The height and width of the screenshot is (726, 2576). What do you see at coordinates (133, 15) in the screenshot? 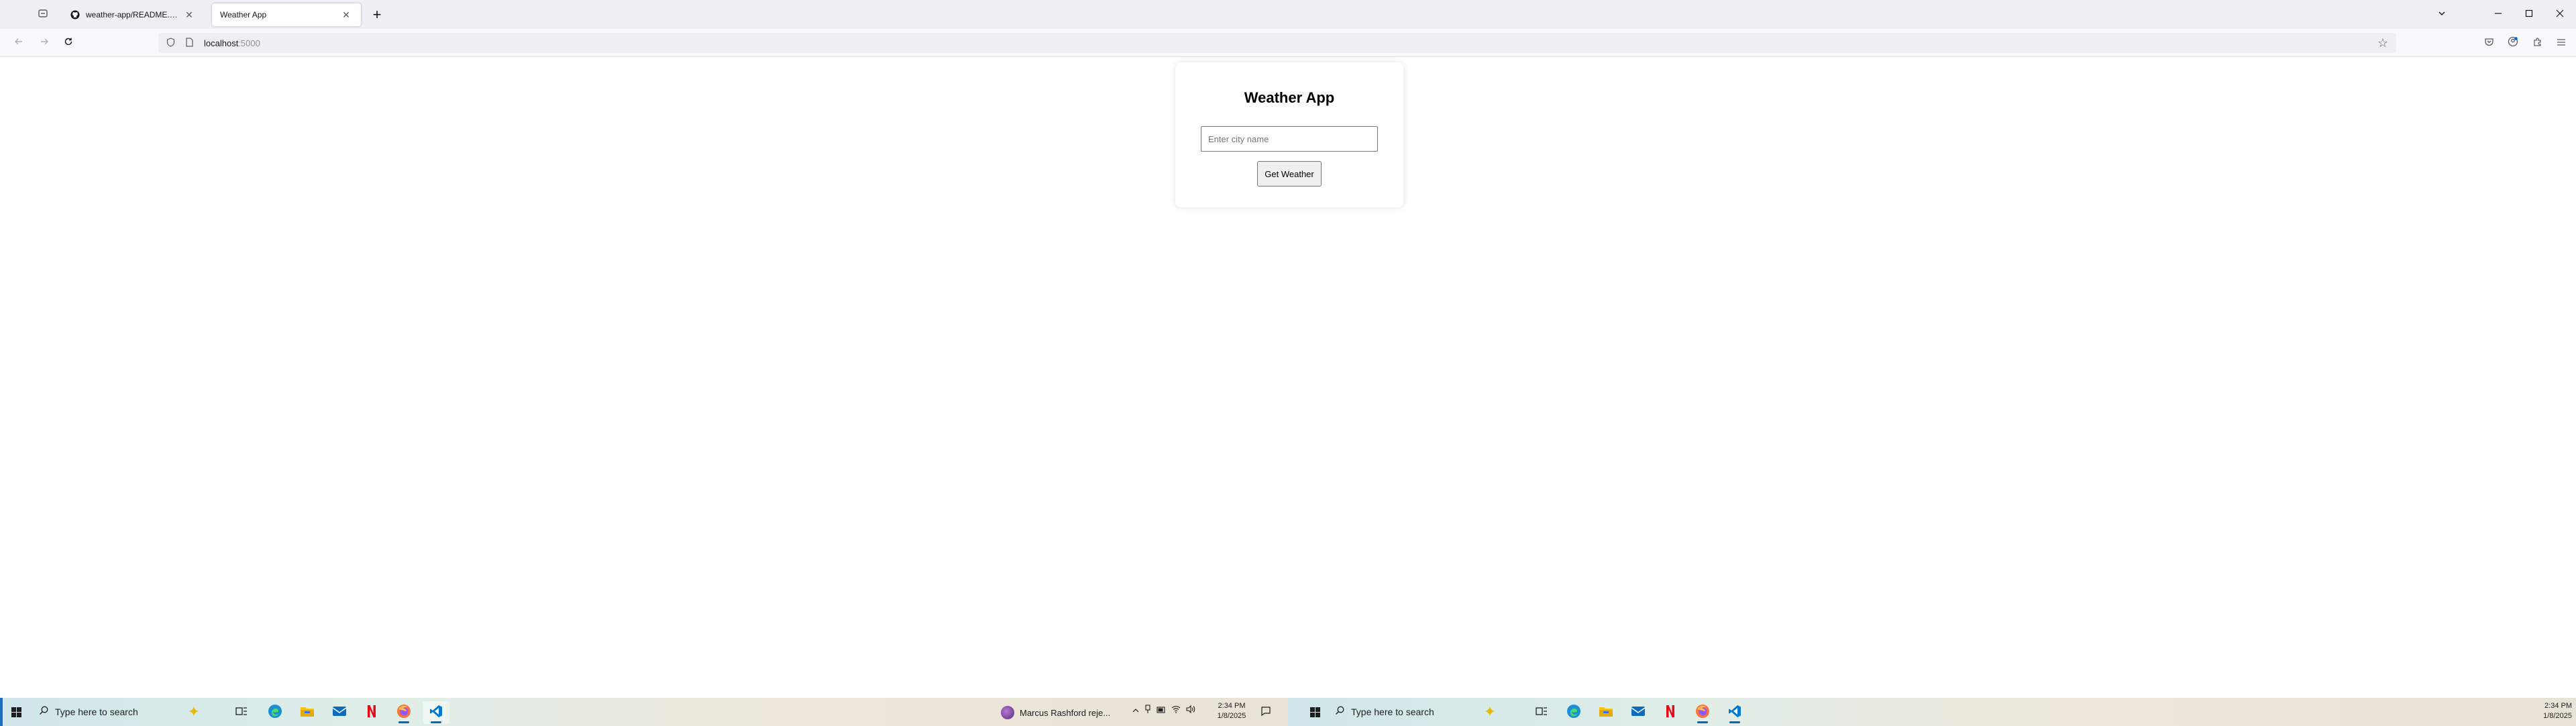
I see `tab-readme: weather-app/README.md at m ✕` at bounding box center [133, 15].